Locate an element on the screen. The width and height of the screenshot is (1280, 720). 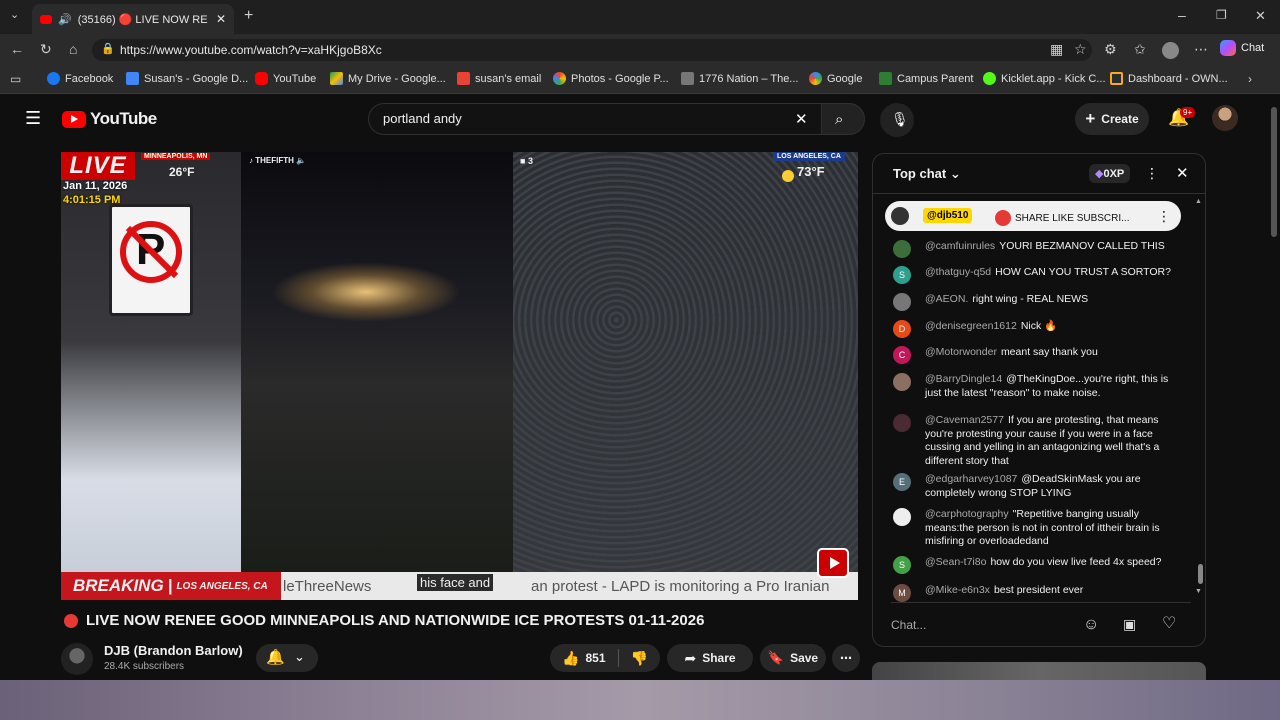
bookmarks-overflow-chevron-icon: › is located at coordinates (1250, 79).